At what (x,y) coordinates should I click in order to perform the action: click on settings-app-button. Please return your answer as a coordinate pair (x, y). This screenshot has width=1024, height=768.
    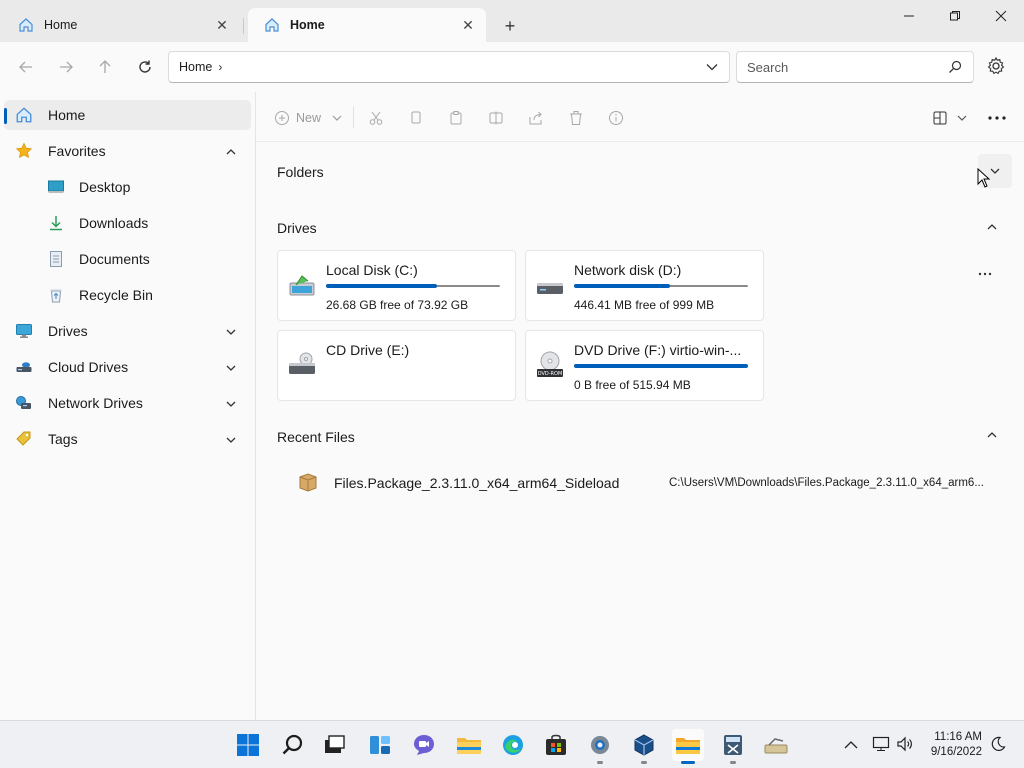
    Looking at the image, I should click on (600, 746).